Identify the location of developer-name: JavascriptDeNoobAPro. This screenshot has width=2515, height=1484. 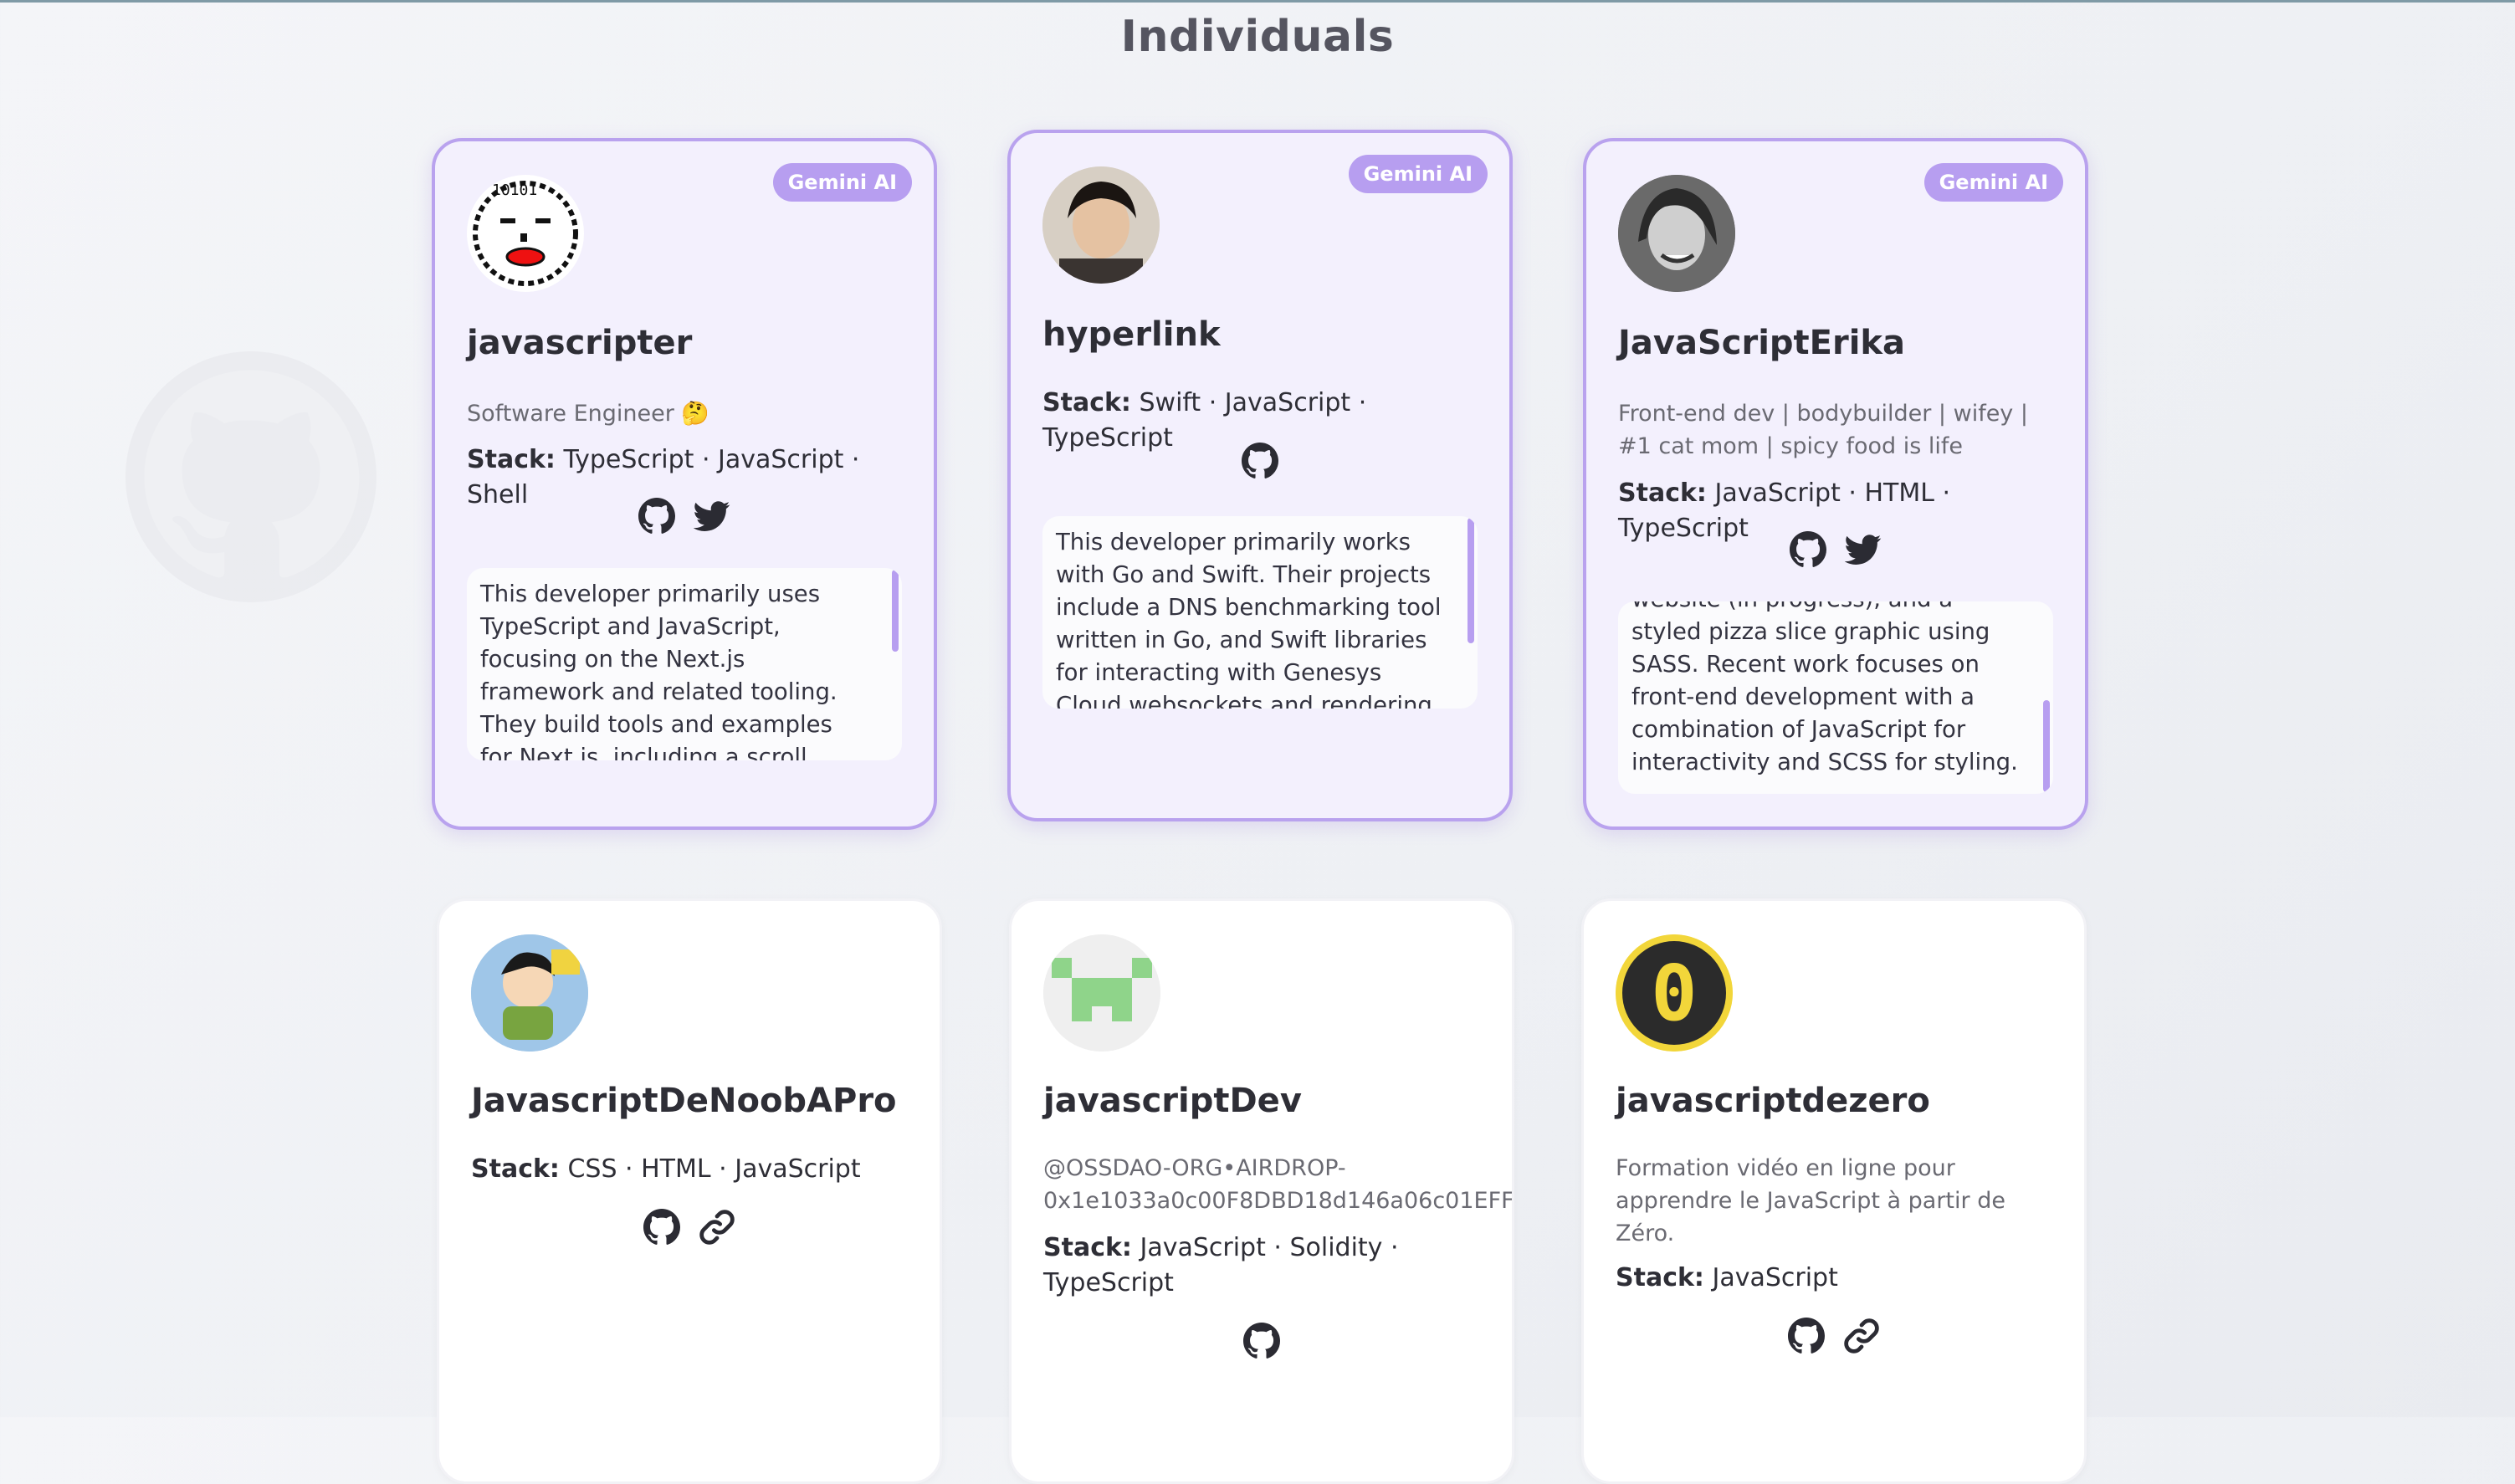
(684, 1101).